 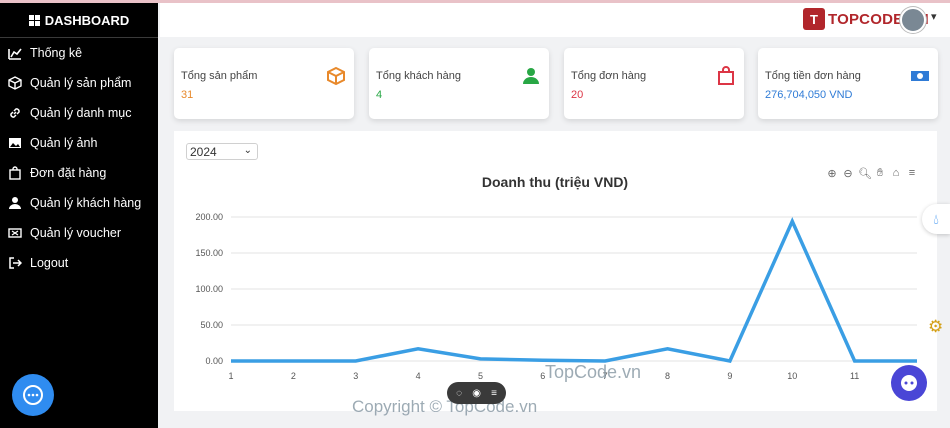 I want to click on money-icon, so click(x=920, y=76).